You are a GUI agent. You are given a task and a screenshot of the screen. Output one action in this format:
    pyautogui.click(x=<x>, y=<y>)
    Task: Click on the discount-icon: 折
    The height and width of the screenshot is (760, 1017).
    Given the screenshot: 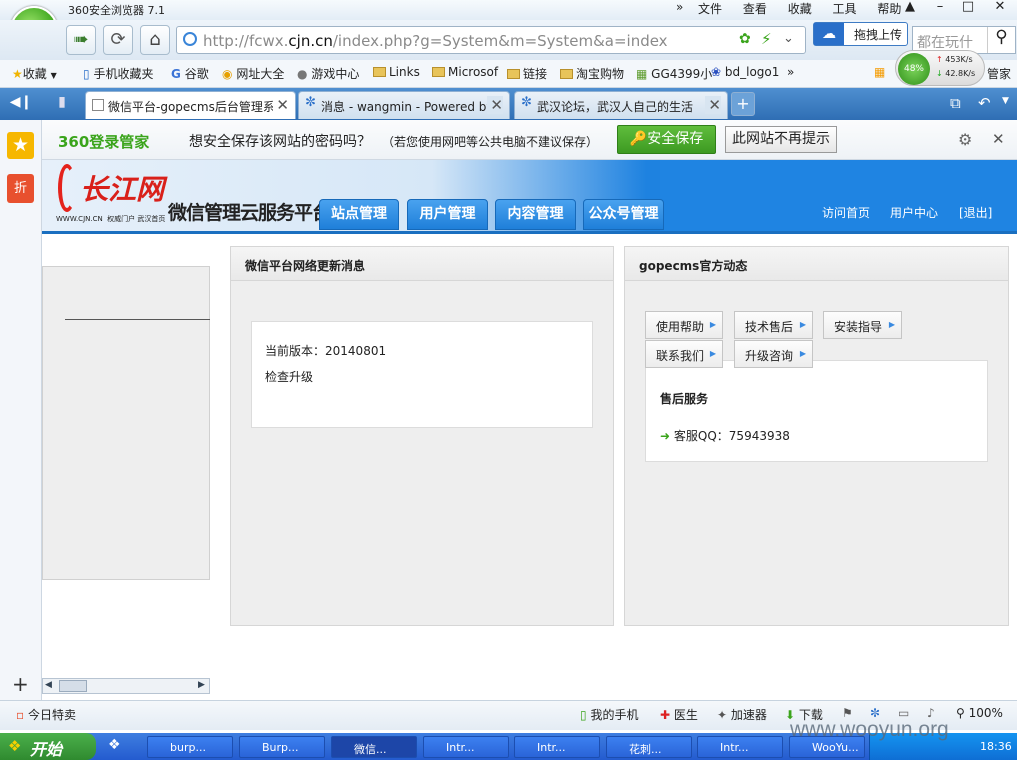 What is the action you would take?
    pyautogui.click(x=20, y=188)
    